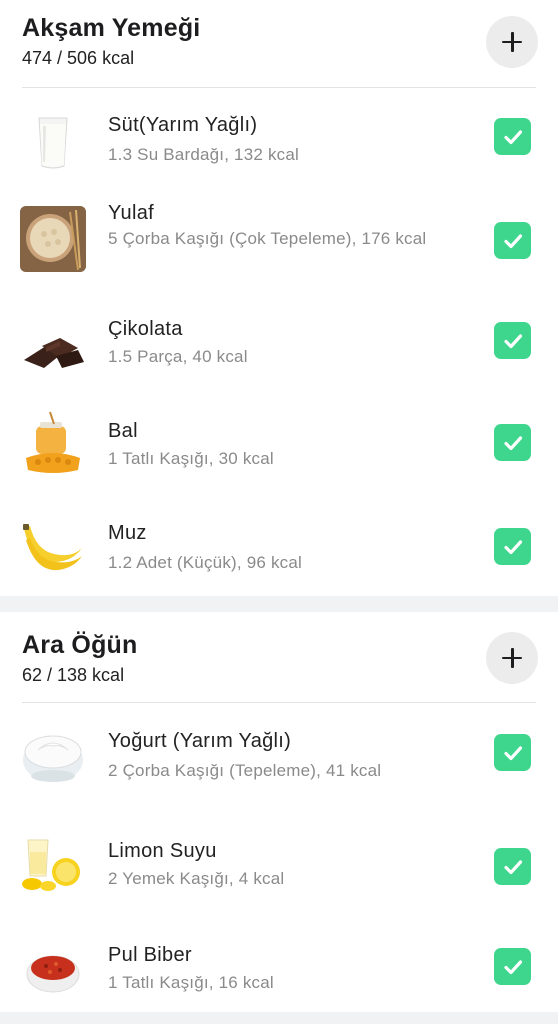  I want to click on food-detail: 2 Yemek Kaşığı, 4 kcal, so click(196, 878).